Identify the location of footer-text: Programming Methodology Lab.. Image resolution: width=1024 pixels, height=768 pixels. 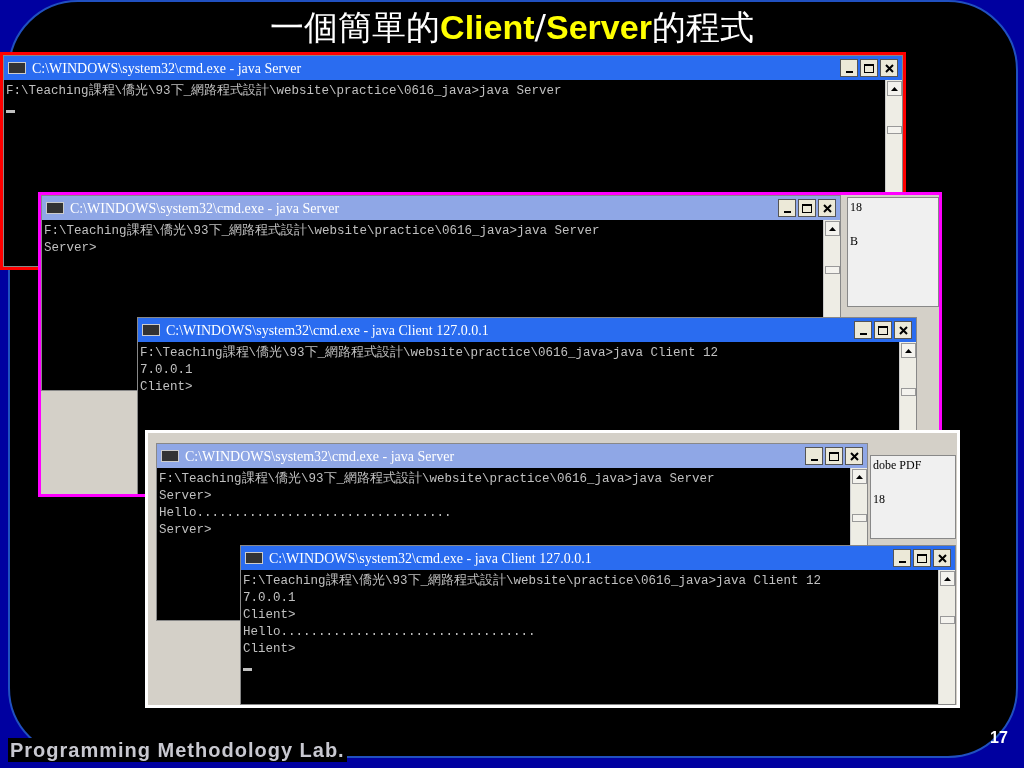
(177, 750).